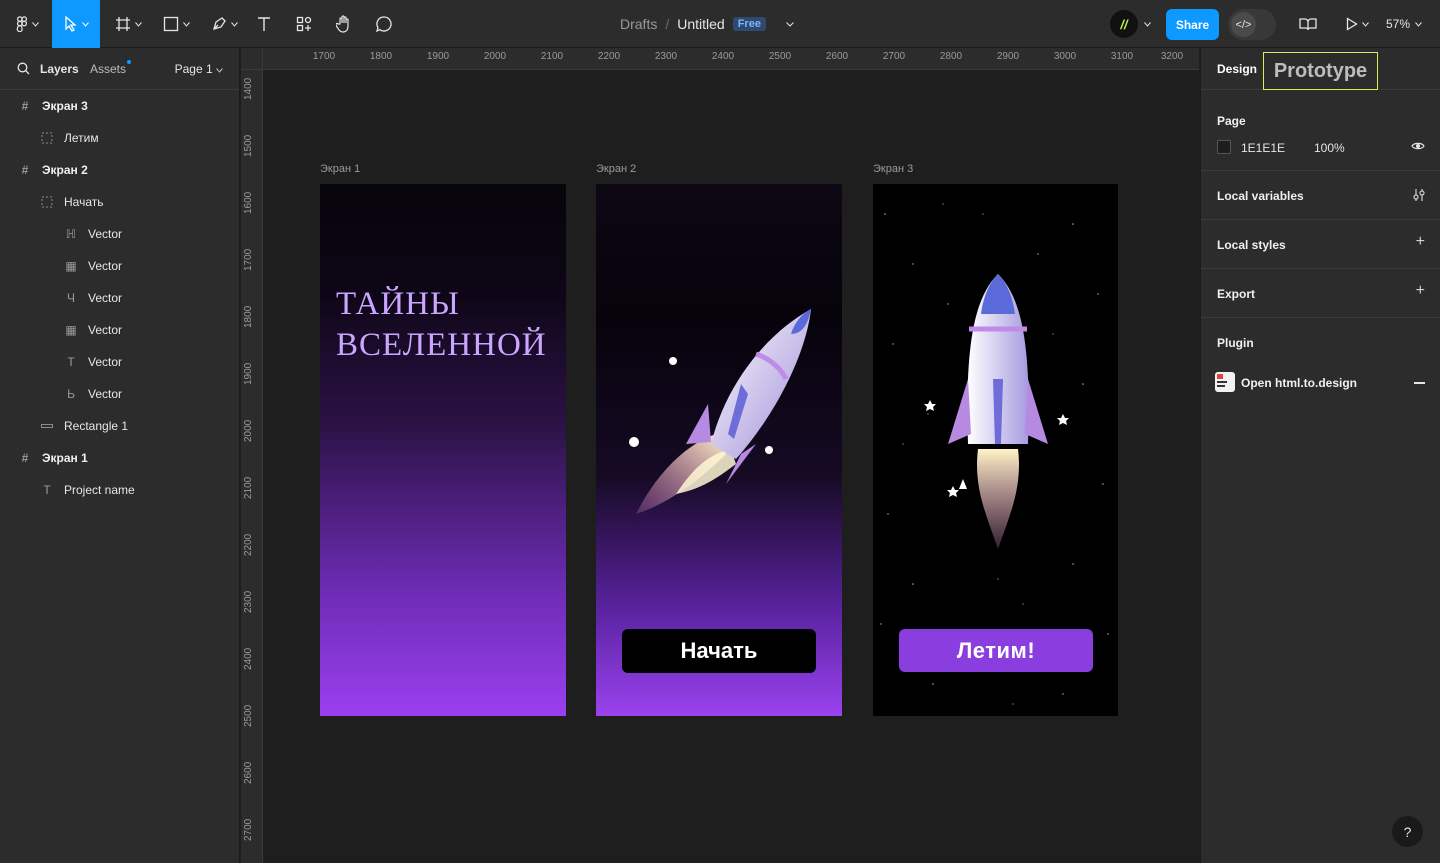 This screenshot has height=863, width=1440. I want to click on layer-item: Летим, so click(120, 138).